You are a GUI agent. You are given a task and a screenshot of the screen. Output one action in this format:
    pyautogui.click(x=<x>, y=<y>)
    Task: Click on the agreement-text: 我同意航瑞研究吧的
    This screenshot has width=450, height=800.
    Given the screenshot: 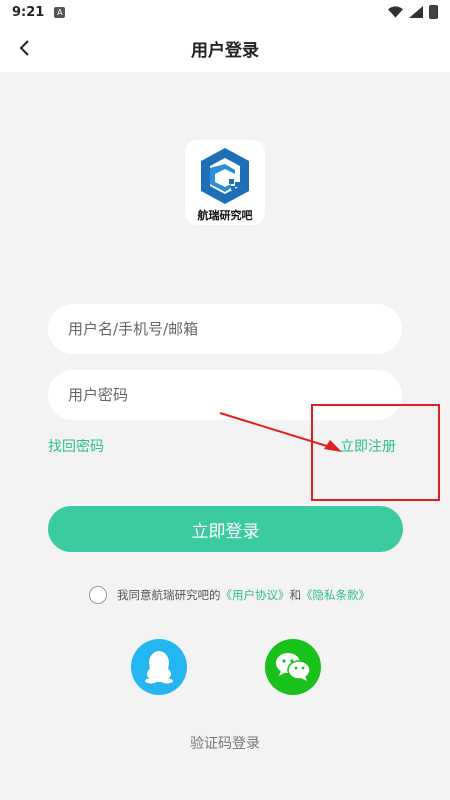 What is the action you would take?
    pyautogui.click(x=169, y=595)
    